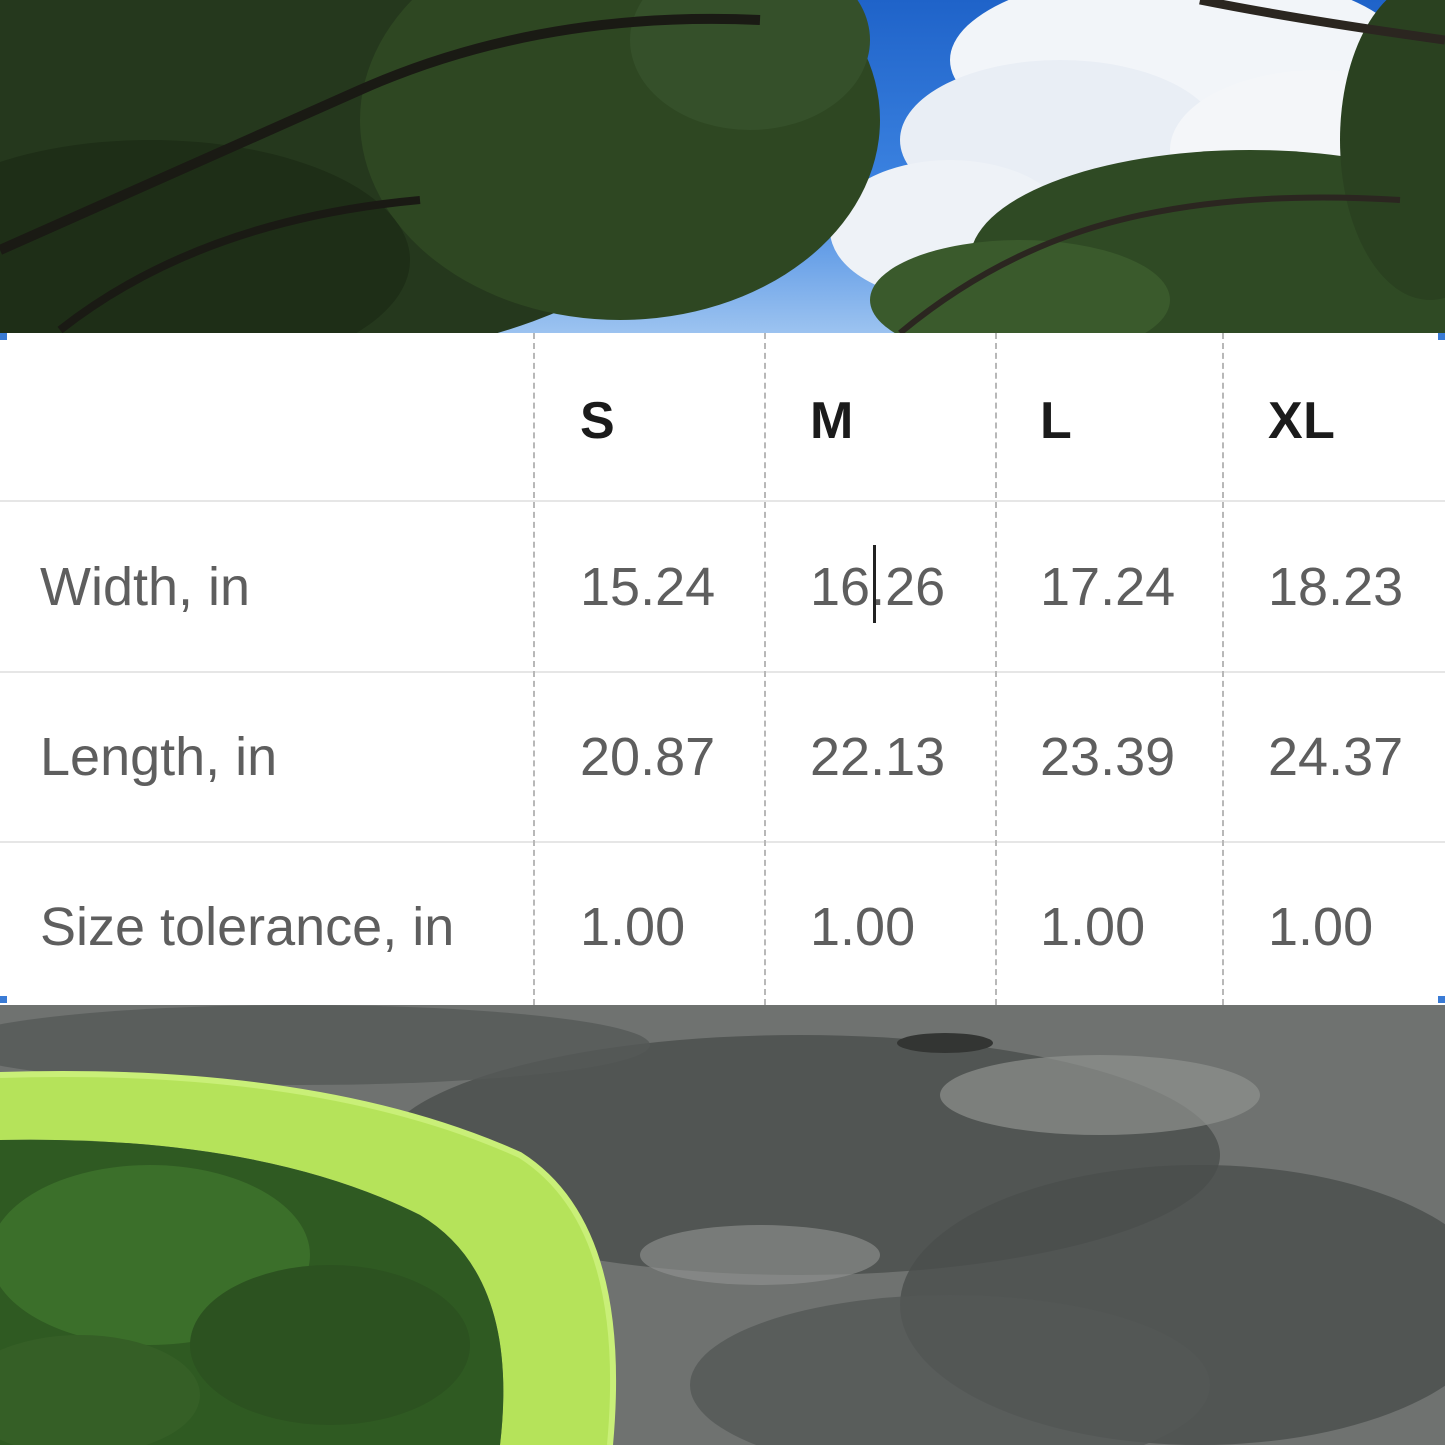 Image resolution: width=1445 pixels, height=1445 pixels. I want to click on table-cell: 22.13, so click(877, 757).